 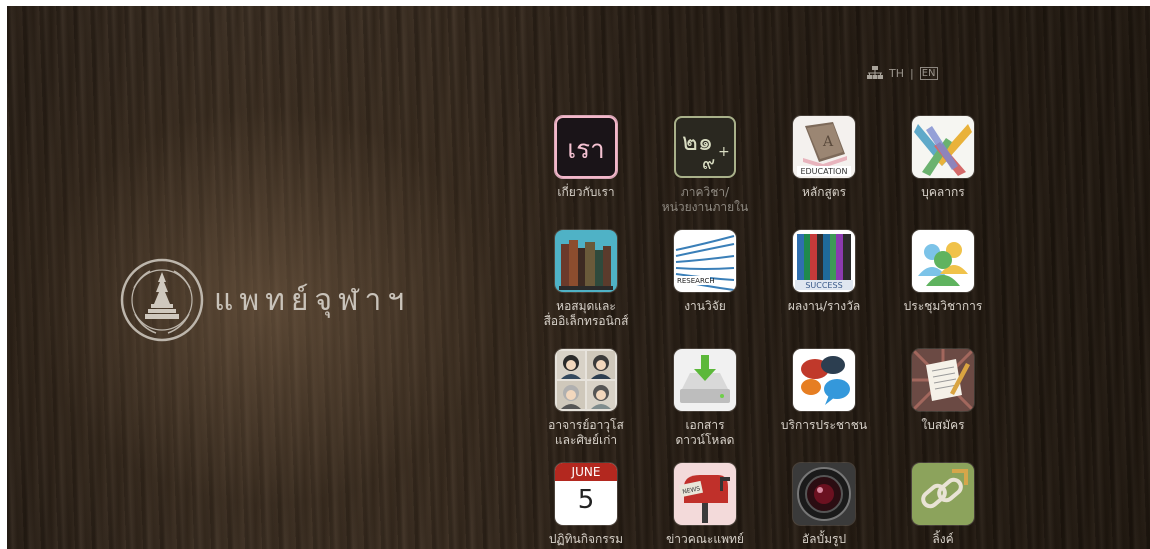 What do you see at coordinates (705, 147) in the screenshot?
I see `departments-icon: ๒๑ ๙ +` at bounding box center [705, 147].